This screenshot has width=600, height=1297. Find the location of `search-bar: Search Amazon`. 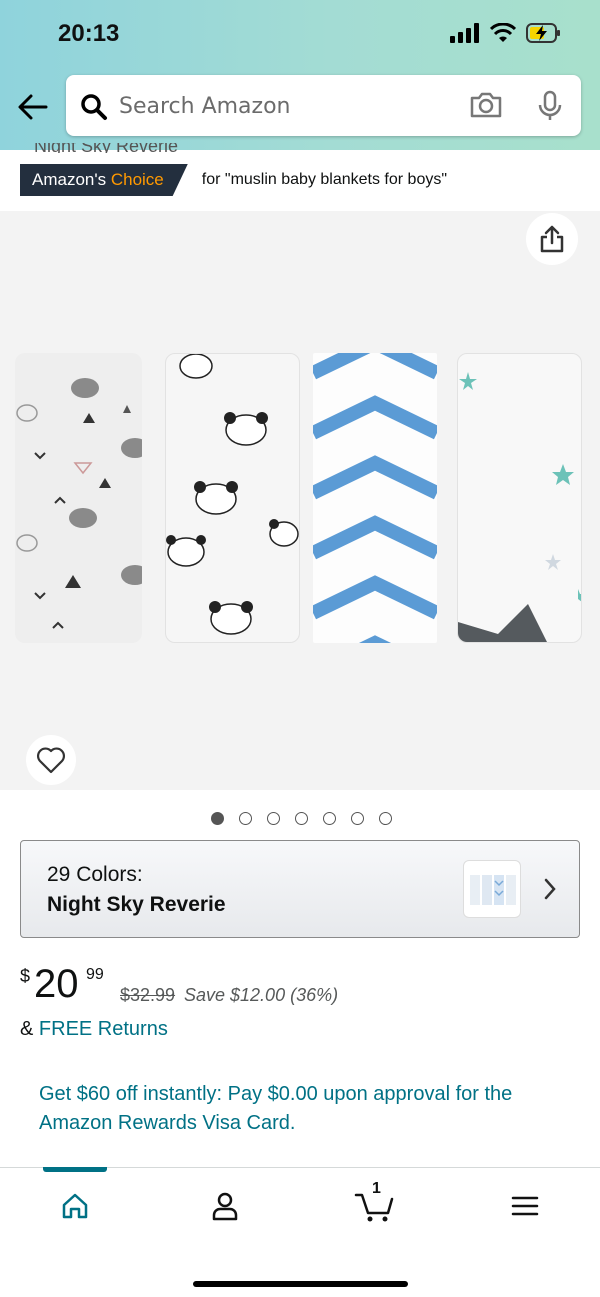

search-bar: Search Amazon is located at coordinates (323, 105).